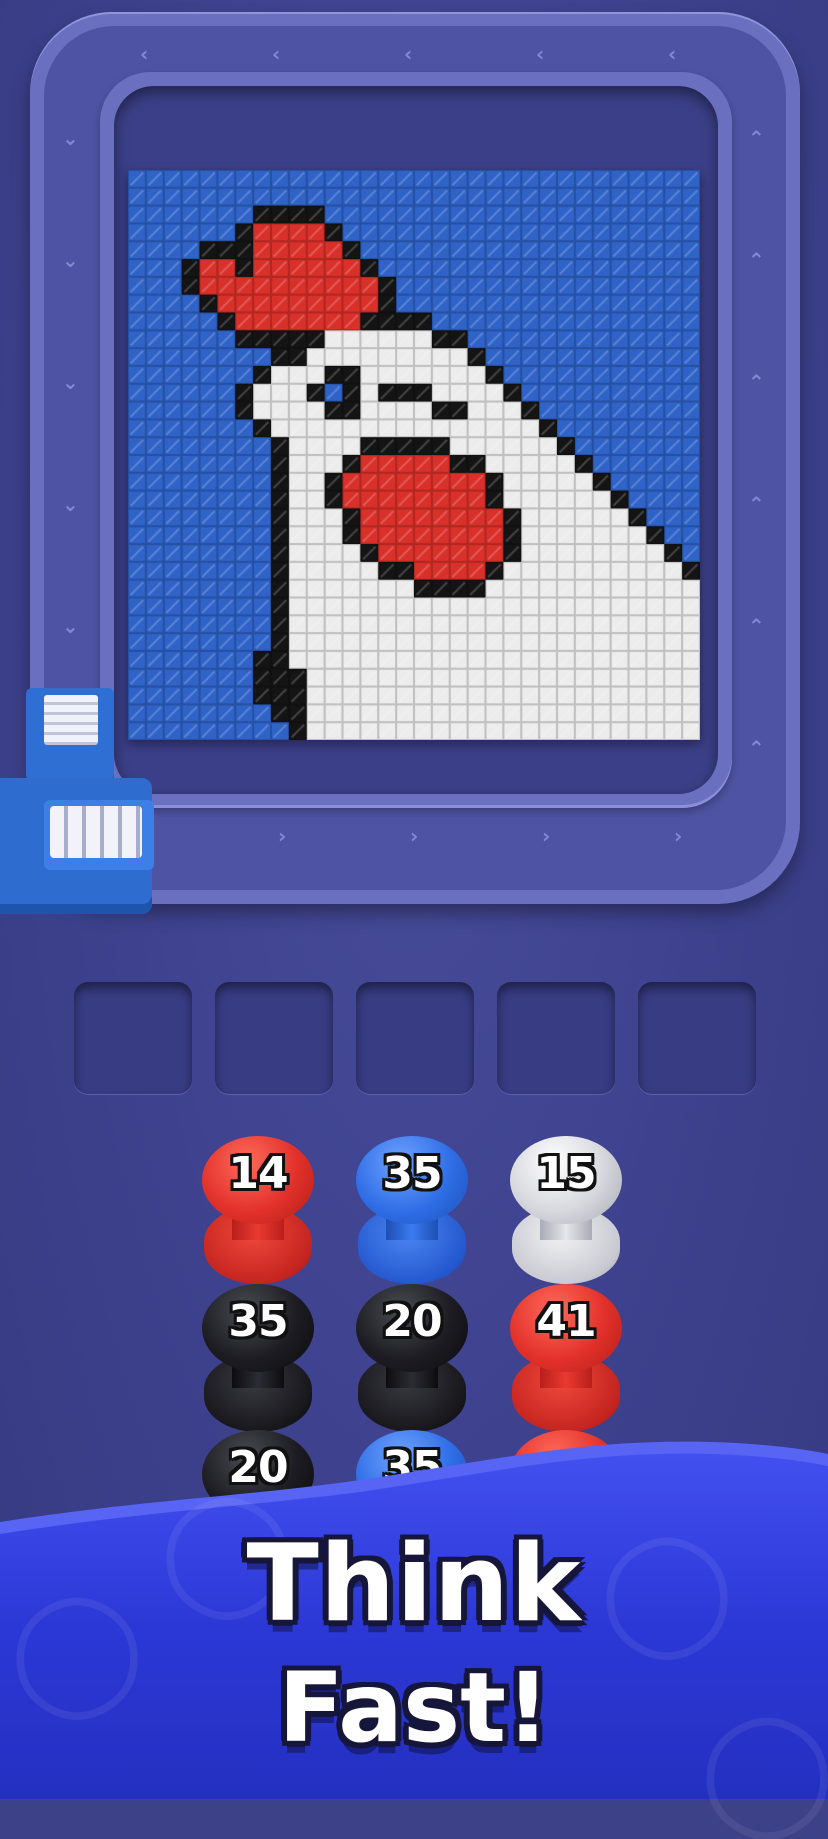 The width and height of the screenshot is (828, 1839). What do you see at coordinates (566, 1359) in the screenshot?
I see `spool-red: 41` at bounding box center [566, 1359].